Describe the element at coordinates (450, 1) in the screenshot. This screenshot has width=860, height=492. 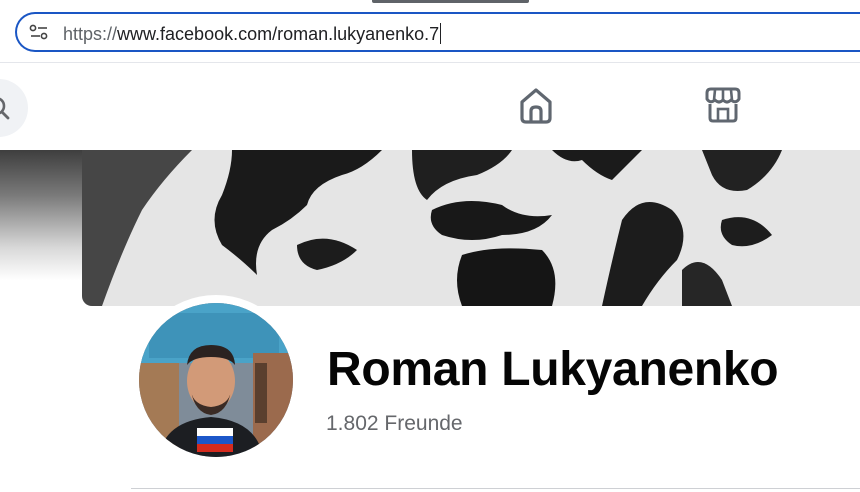
I see `active-tab-indicator` at that location.